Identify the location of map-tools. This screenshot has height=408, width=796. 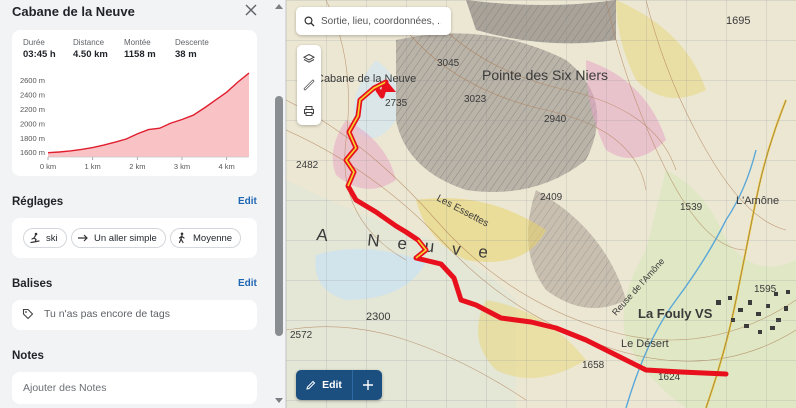
(309, 85).